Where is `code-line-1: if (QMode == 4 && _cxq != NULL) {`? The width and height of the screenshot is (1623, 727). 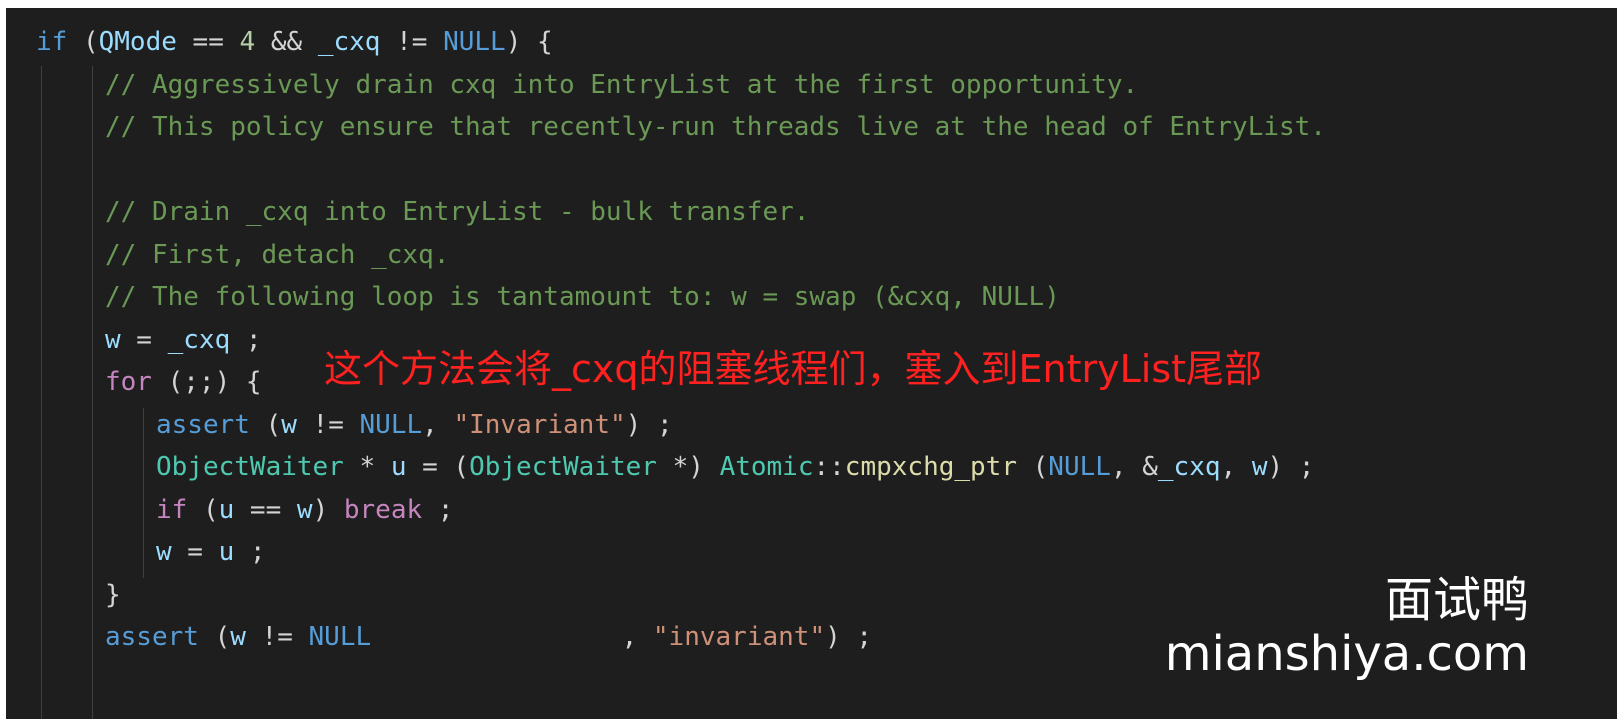
code-line-1: if (QMode == 4 && _cxq != NULL) { is located at coordinates (294, 42).